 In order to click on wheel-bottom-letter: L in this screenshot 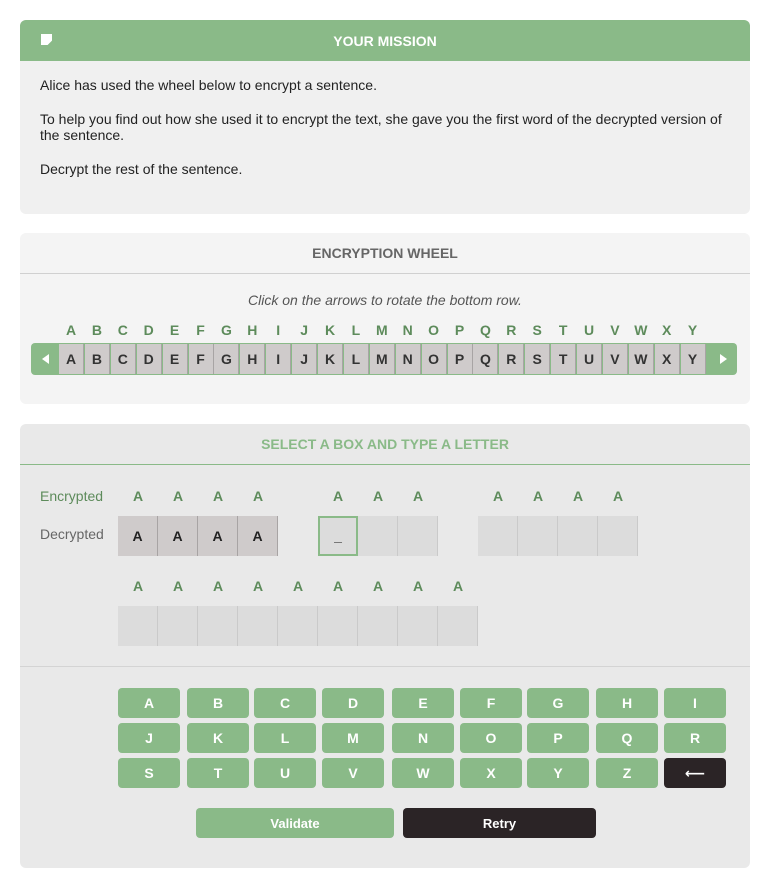, I will do `click(356, 359)`.